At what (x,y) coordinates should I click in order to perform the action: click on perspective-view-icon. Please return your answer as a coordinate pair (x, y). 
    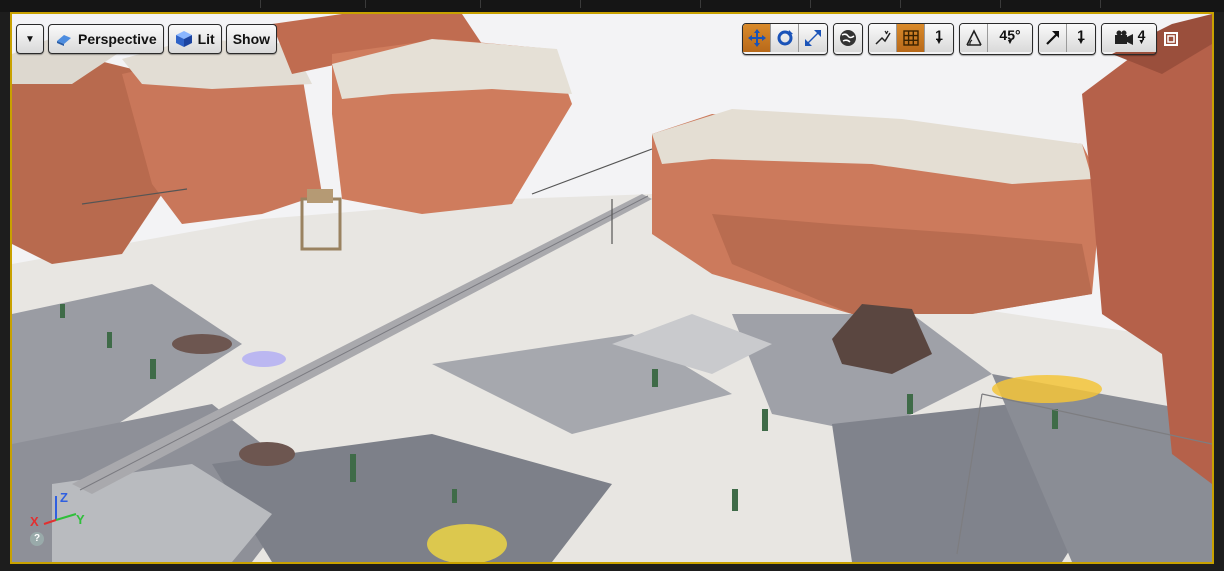
    Looking at the image, I should click on (64, 39).